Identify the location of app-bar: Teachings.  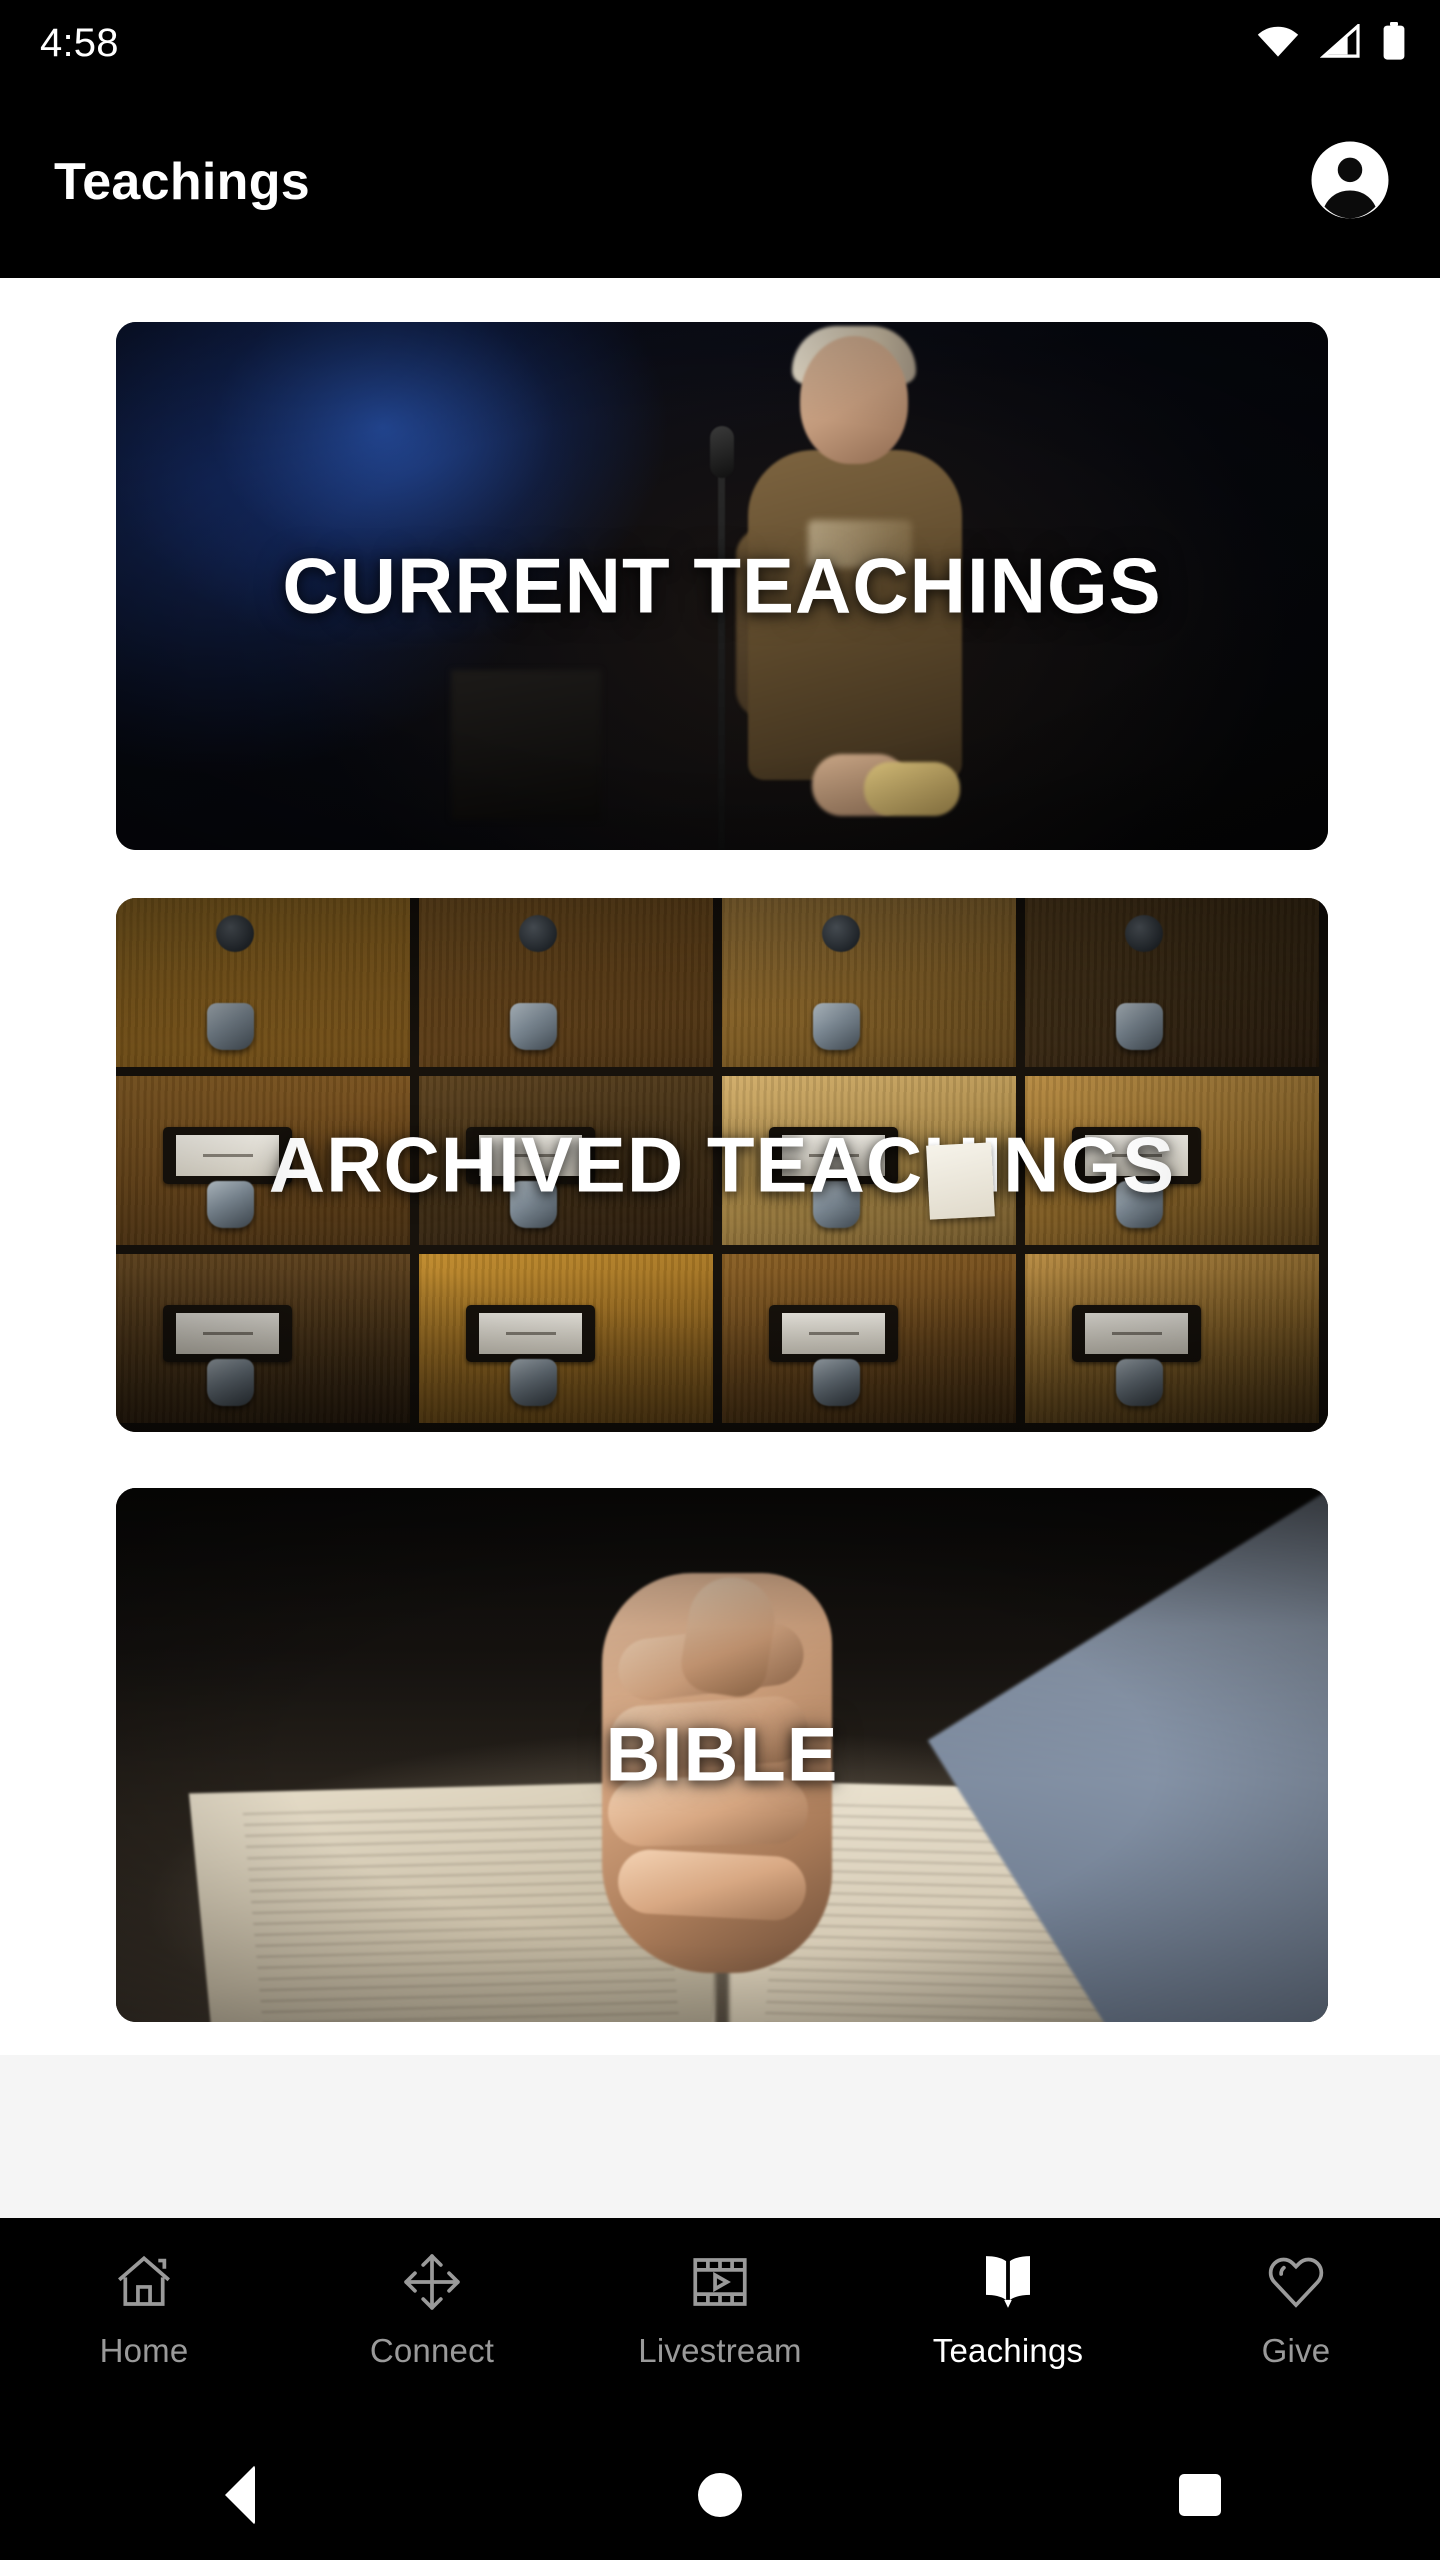
(720, 182).